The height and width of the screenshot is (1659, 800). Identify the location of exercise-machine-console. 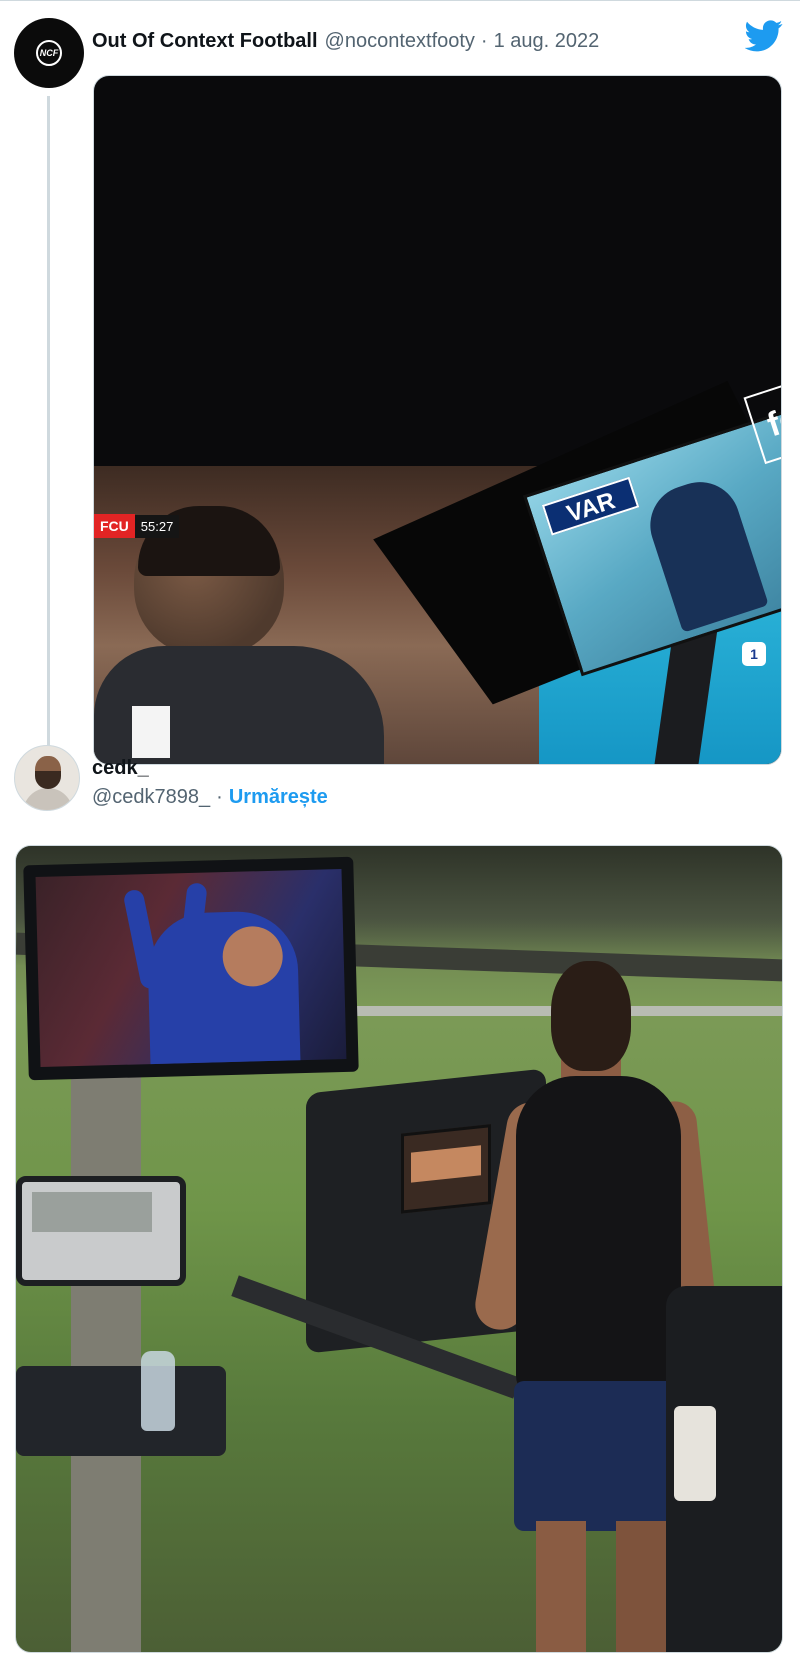
(101, 1231).